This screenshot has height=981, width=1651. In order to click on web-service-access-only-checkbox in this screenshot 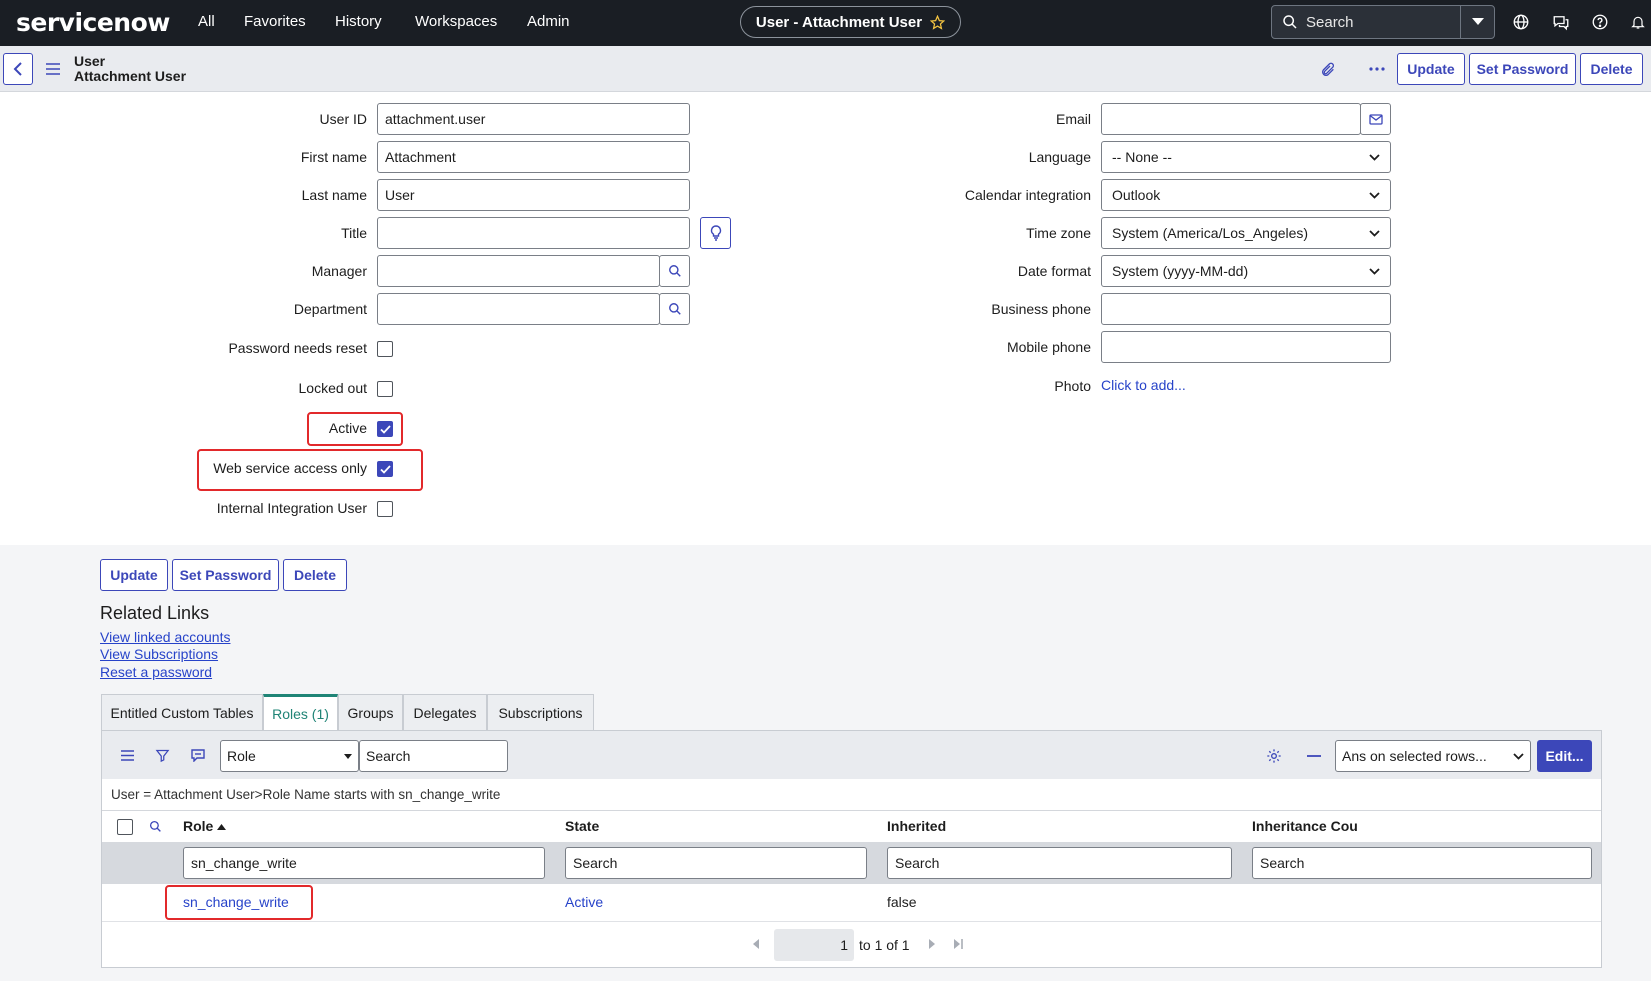, I will do `click(385, 469)`.